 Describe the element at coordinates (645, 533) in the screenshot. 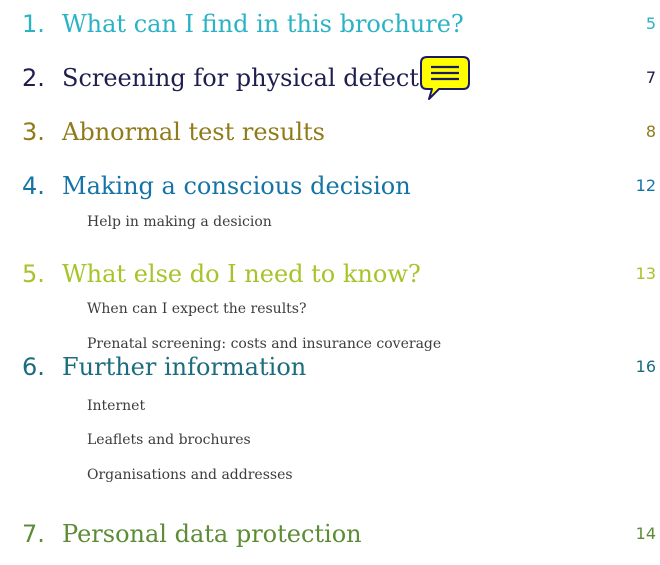

I see `toc-entry-page: 14` at that location.